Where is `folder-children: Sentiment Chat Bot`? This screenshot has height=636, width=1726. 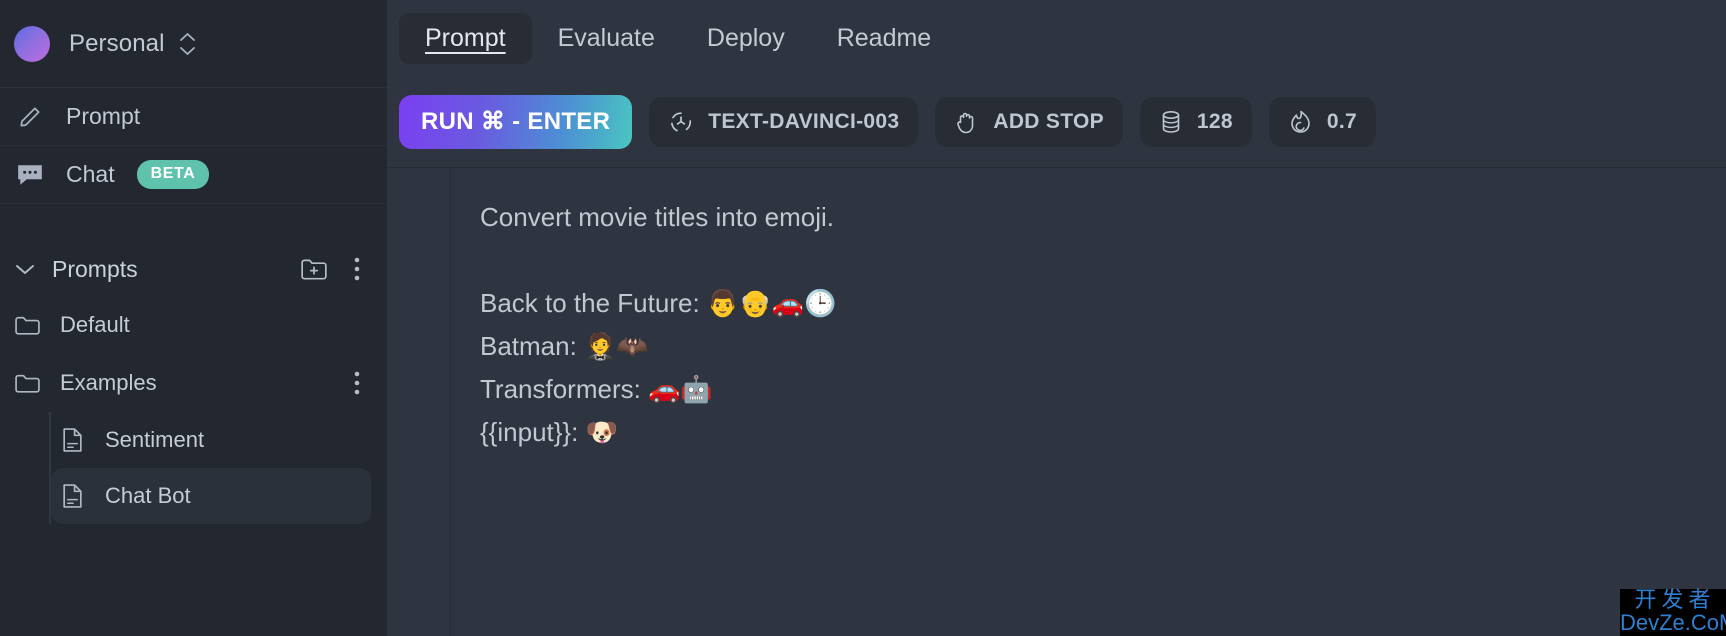
folder-children: Sentiment Chat Bot is located at coordinates (218, 468).